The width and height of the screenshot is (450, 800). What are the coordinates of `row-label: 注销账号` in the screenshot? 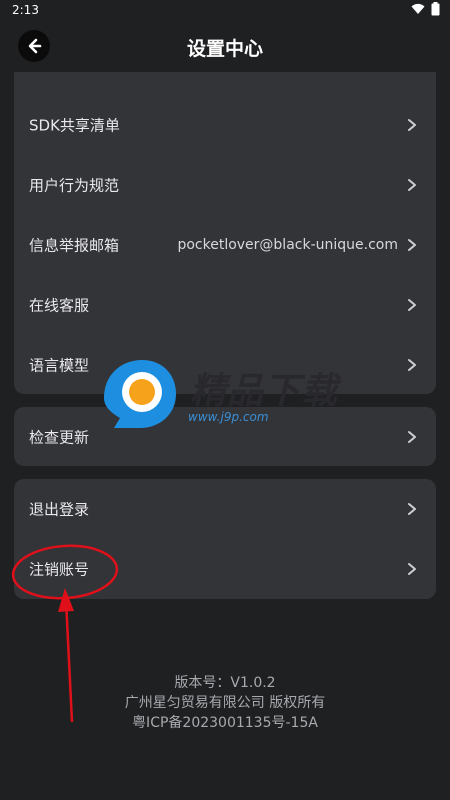 It's located at (59, 569).